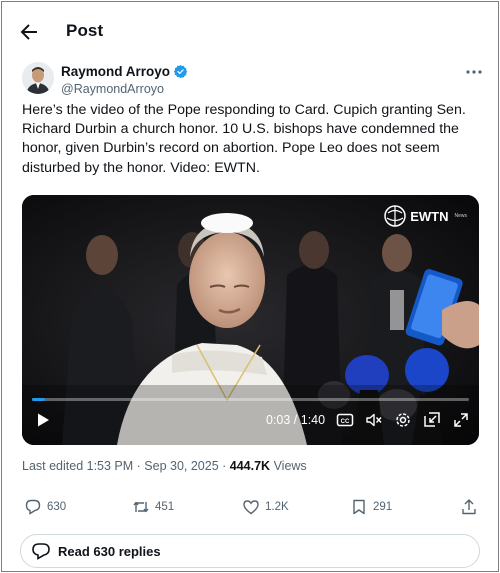  I want to click on heart-icon, so click(251, 507).